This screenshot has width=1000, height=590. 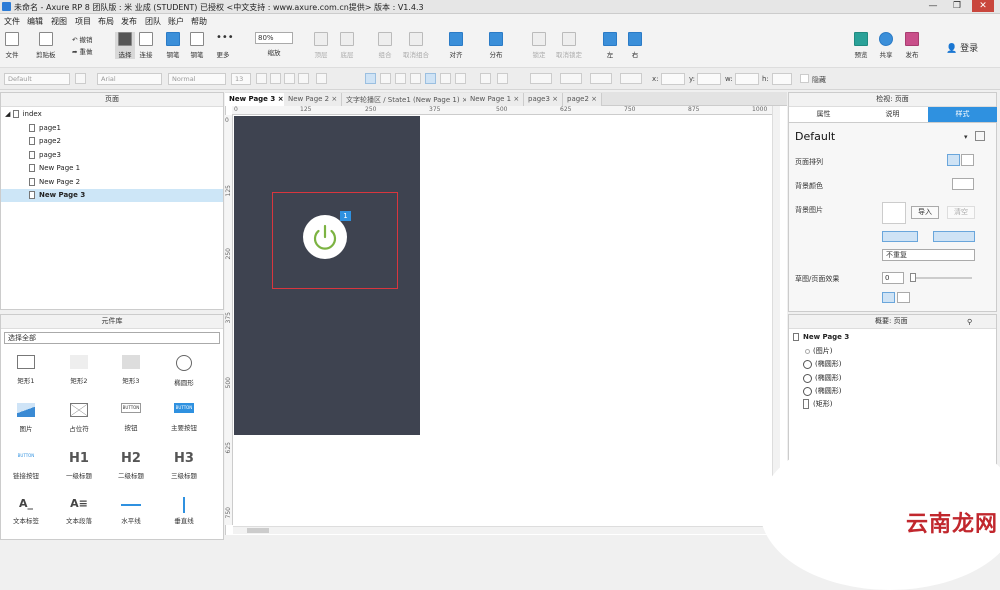 I want to click on menu-team: 团队, so click(x=153, y=21).